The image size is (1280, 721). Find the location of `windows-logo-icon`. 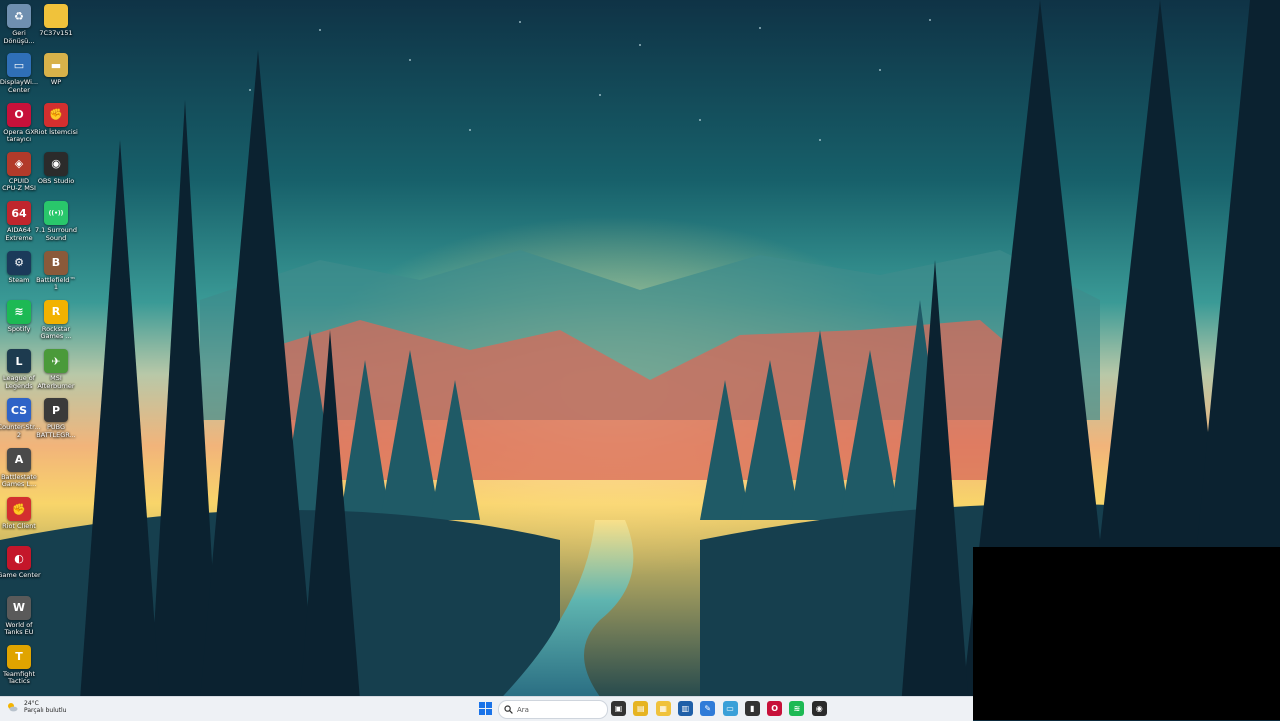

windows-logo-icon is located at coordinates (485, 708).